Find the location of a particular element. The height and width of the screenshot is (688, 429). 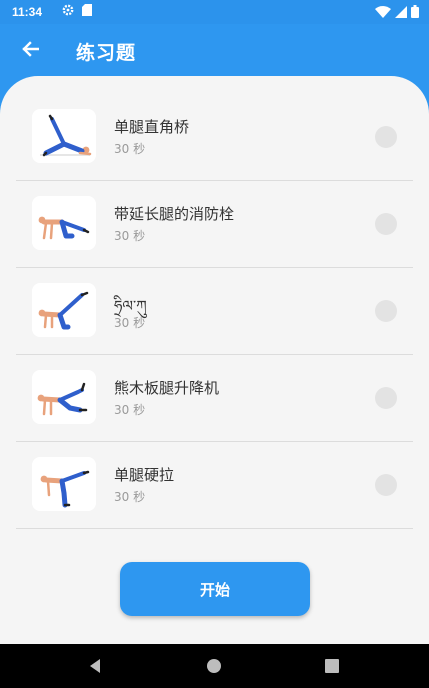

status-right-icons is located at coordinates (397, 11).